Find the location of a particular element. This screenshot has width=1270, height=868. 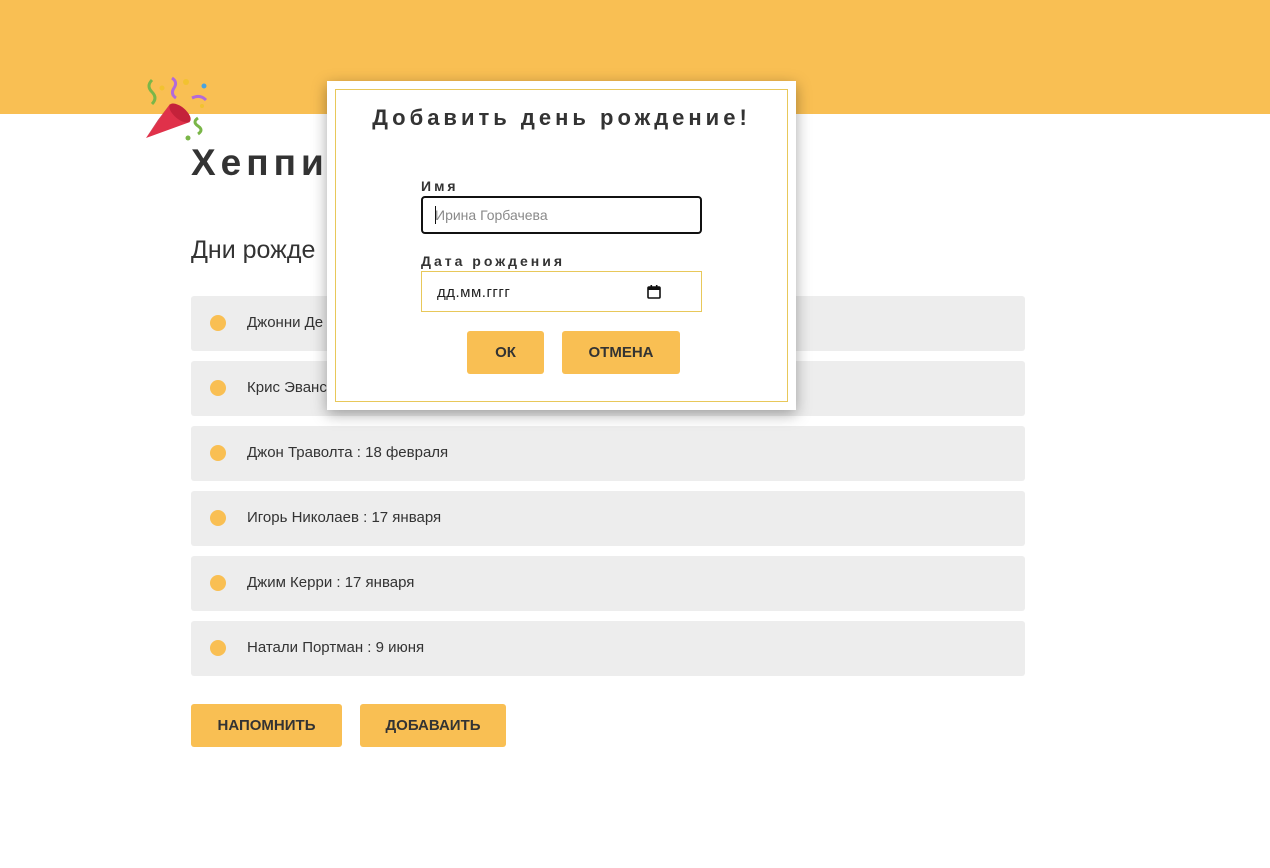

birthday-list-item: Натали Портман : 9 июня is located at coordinates (608, 648).